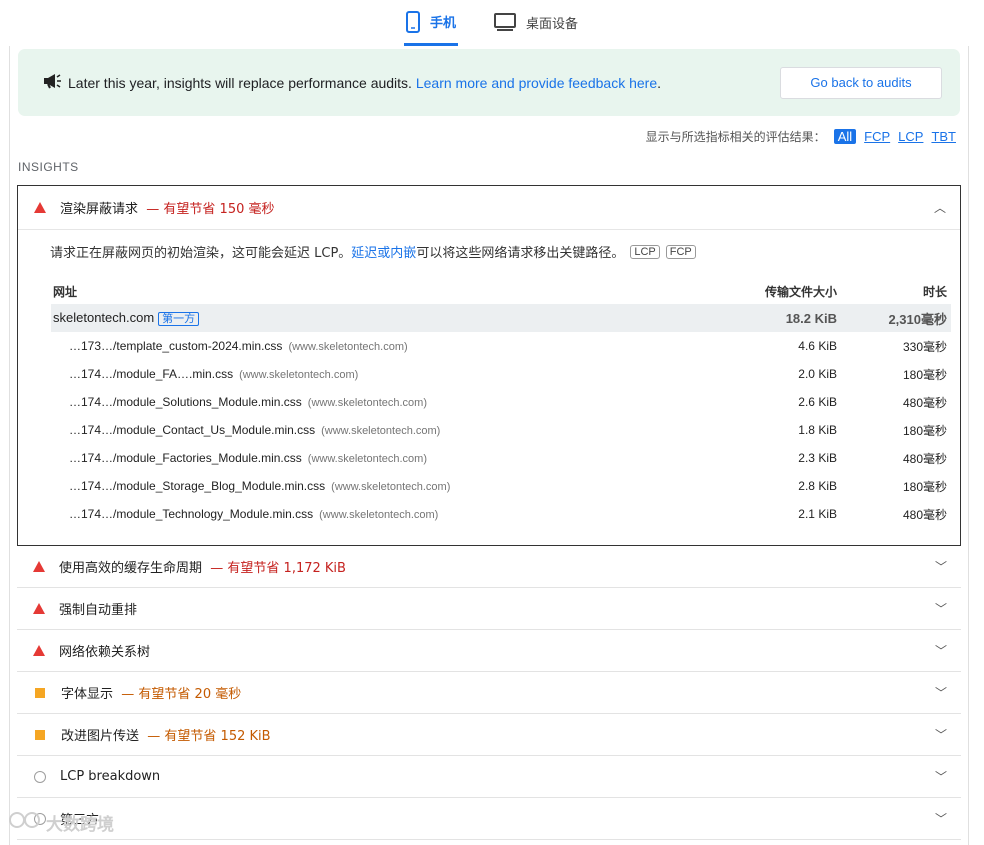  Describe the element at coordinates (861, 82) in the screenshot. I see `go-back-to-audits-button: Go back to audits` at that location.